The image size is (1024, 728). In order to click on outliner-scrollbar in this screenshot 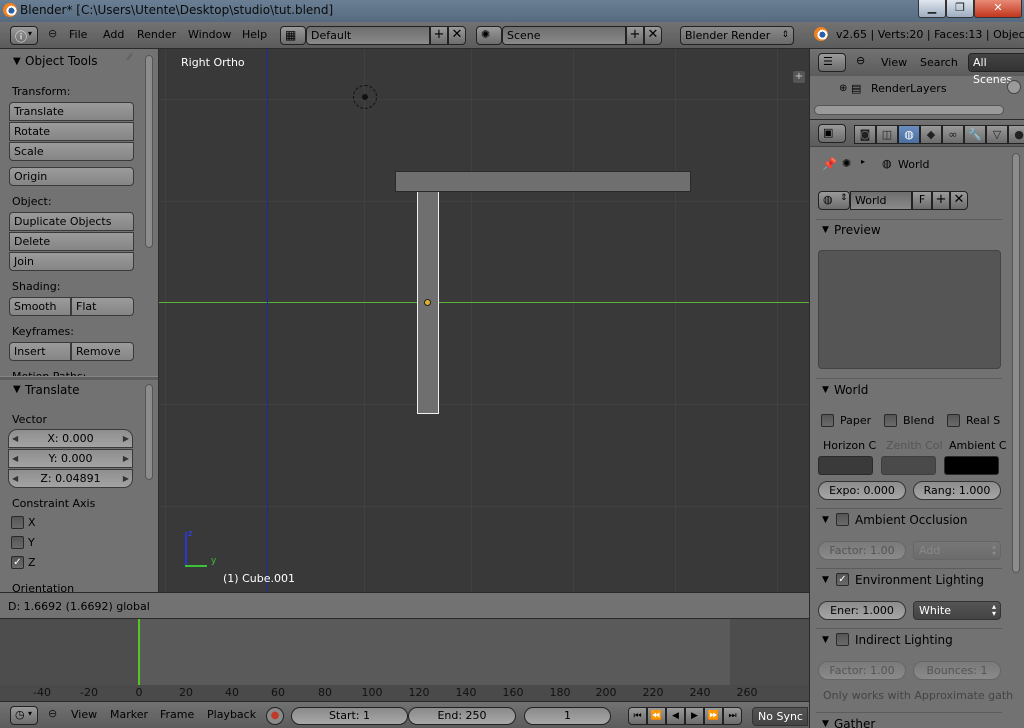, I will do `click(909, 110)`.